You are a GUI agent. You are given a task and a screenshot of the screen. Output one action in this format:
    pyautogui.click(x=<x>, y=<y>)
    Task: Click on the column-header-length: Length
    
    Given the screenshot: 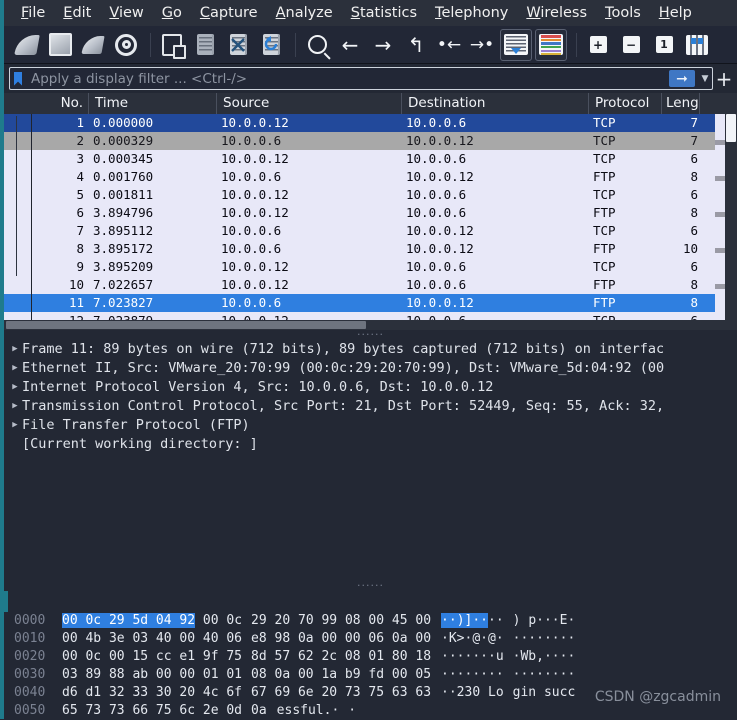 What is the action you would take?
    pyautogui.click(x=681, y=103)
    